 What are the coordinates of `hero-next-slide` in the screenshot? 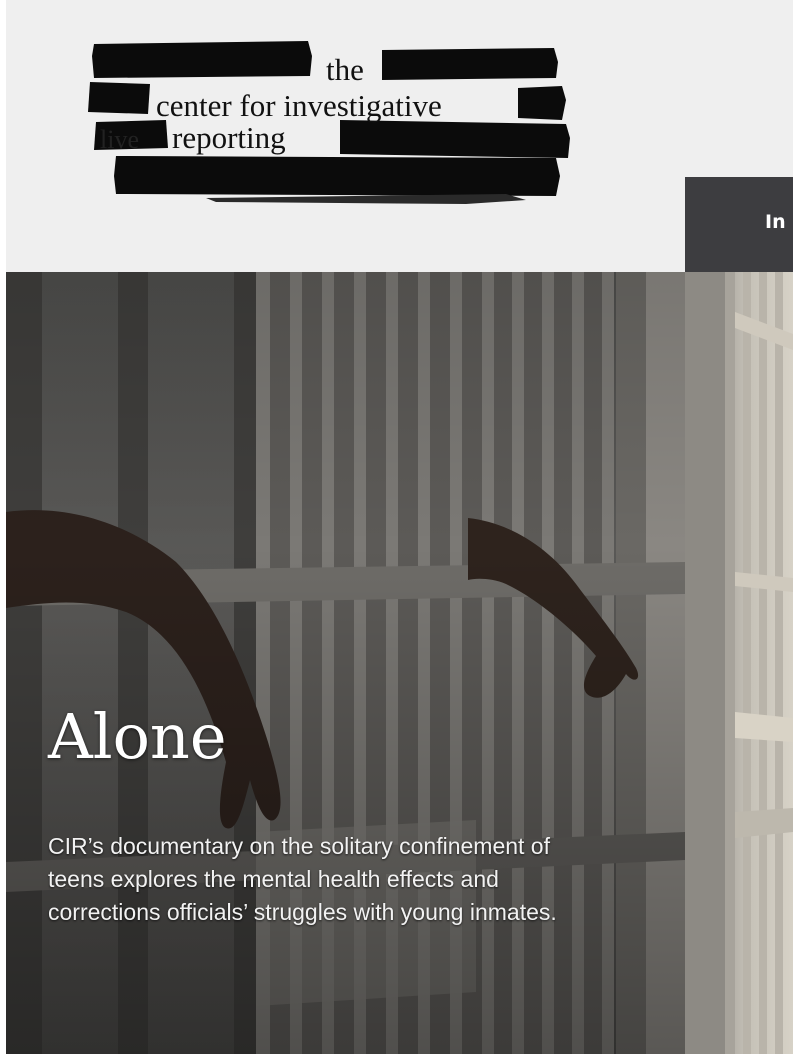 It's located at (739, 663).